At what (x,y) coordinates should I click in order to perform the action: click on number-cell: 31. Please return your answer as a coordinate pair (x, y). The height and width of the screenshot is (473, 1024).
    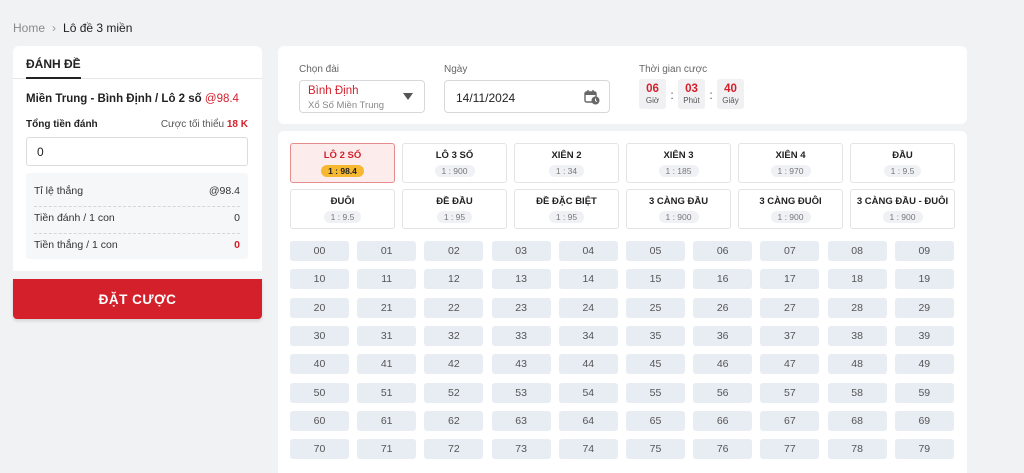
    Looking at the image, I should click on (387, 335).